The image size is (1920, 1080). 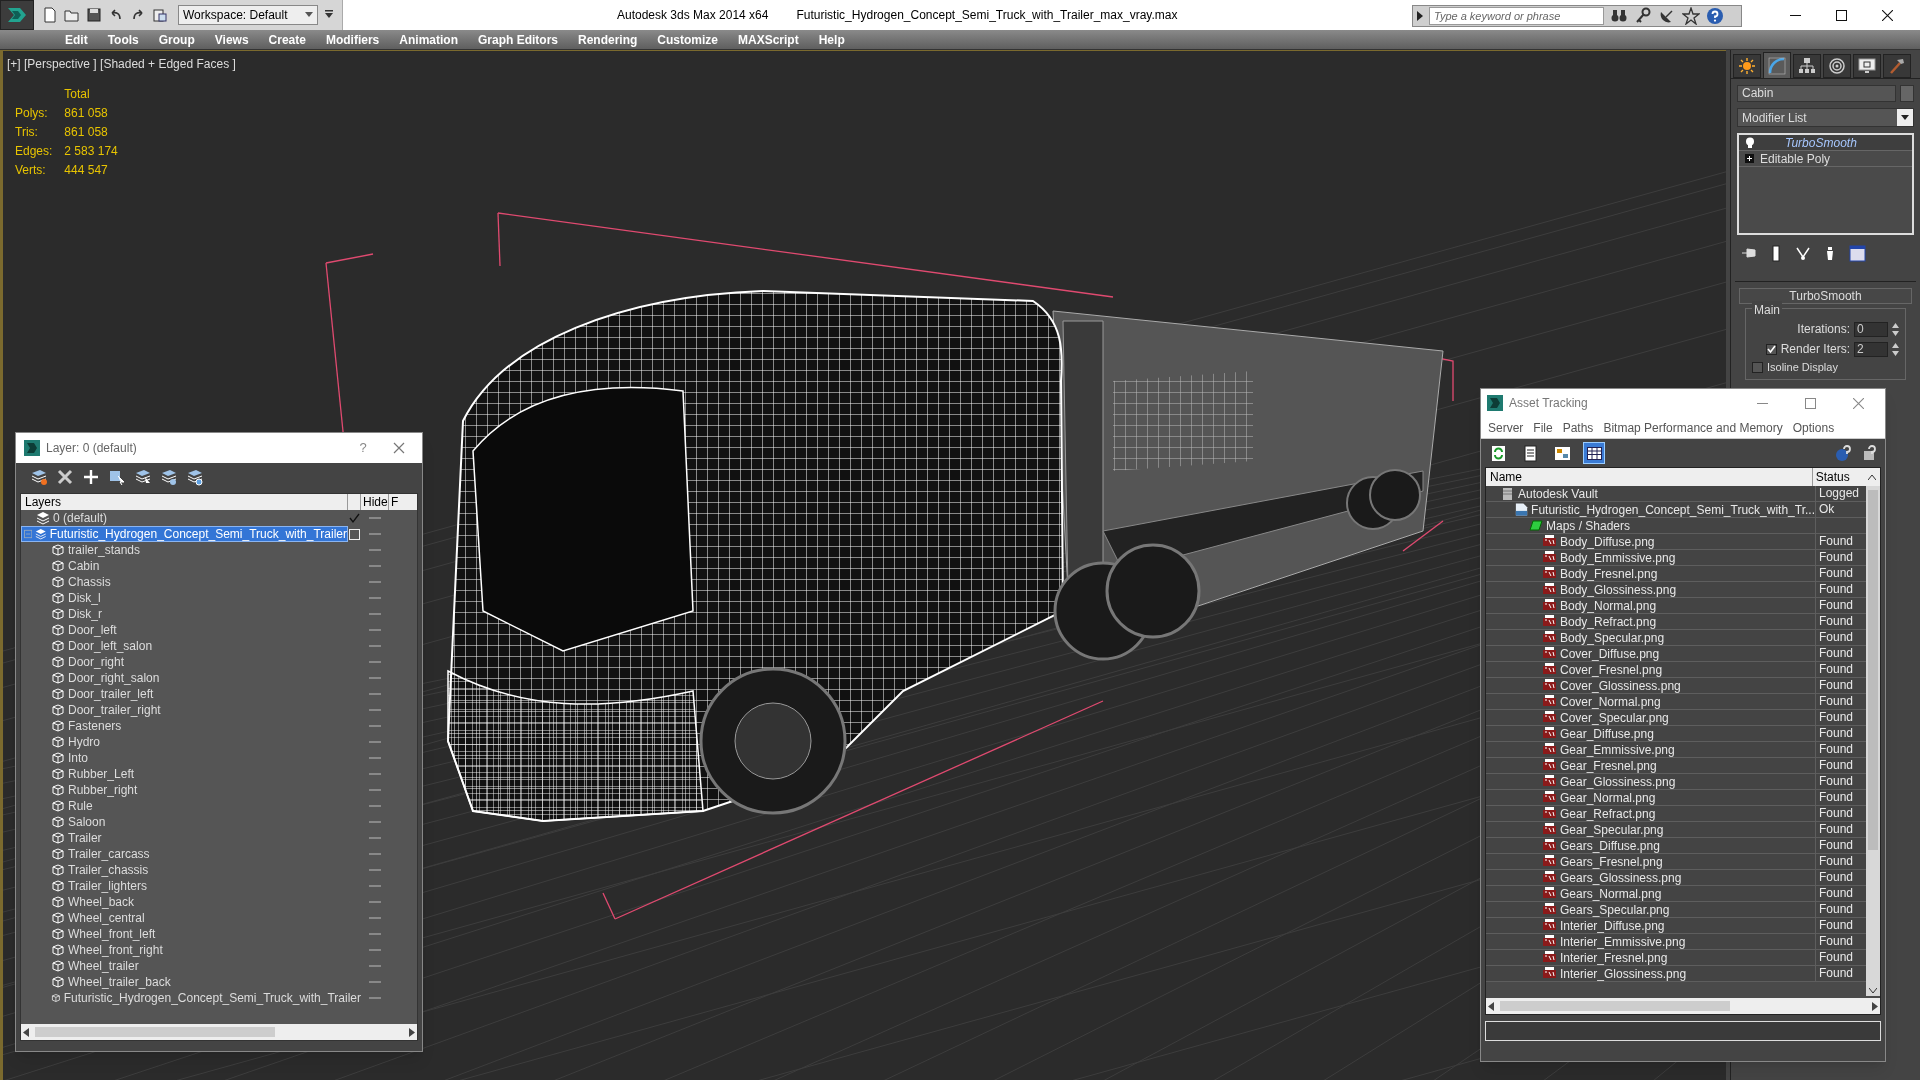 What do you see at coordinates (1895, 329) in the screenshot?
I see `spinner-icon` at bounding box center [1895, 329].